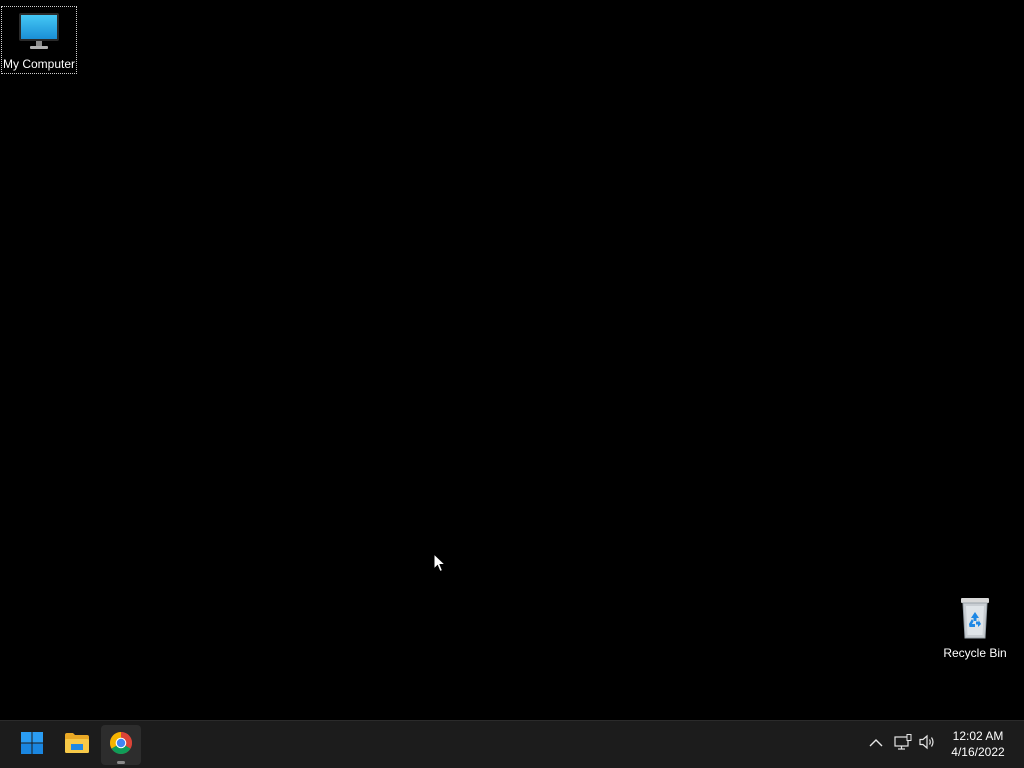 The width and height of the screenshot is (1024, 768). Describe the element at coordinates (978, 736) in the screenshot. I see `clock-time: 12:02 AM` at that location.